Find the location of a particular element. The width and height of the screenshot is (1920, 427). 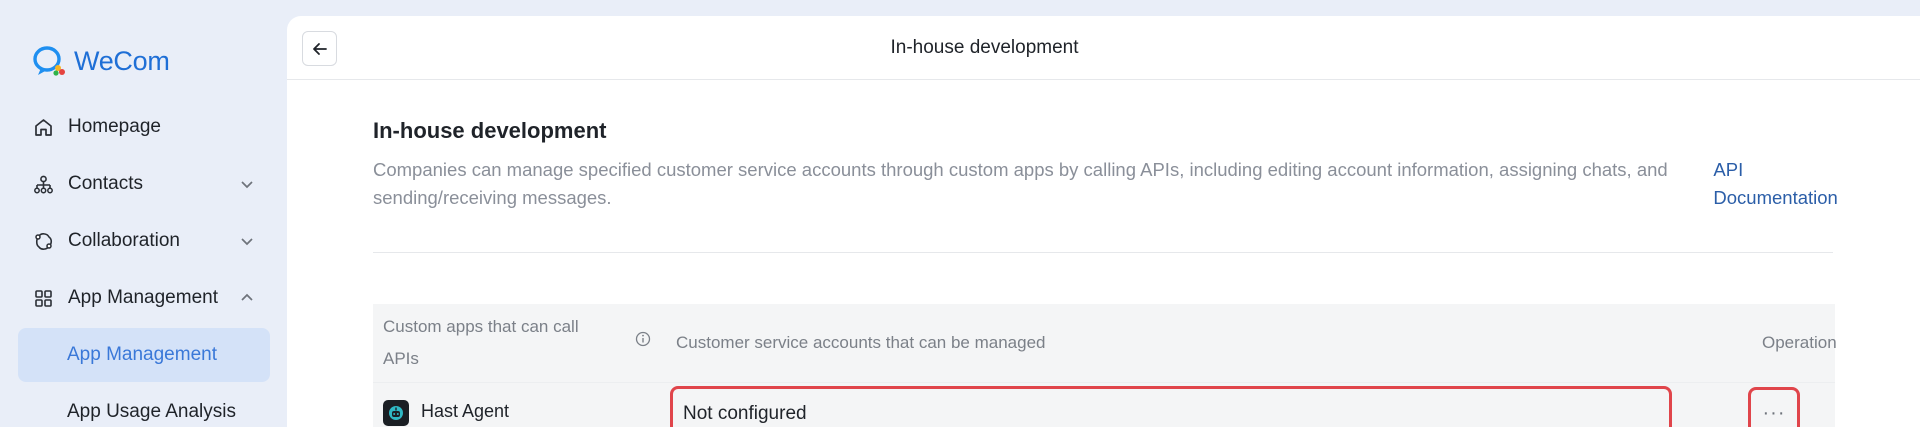

sidebar-subitem-label: App Management is located at coordinates (142, 354).